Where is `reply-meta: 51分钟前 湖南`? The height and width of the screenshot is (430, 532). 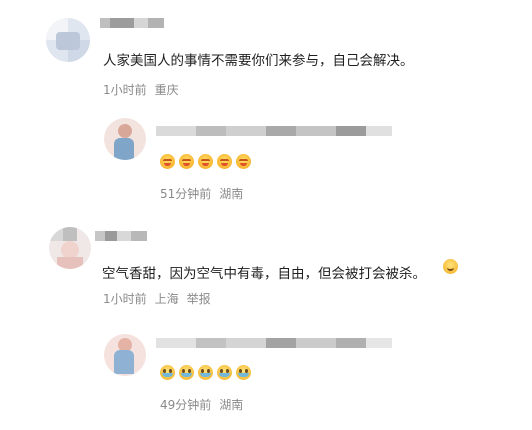
reply-meta: 51分钟前 湖南 is located at coordinates (205, 193).